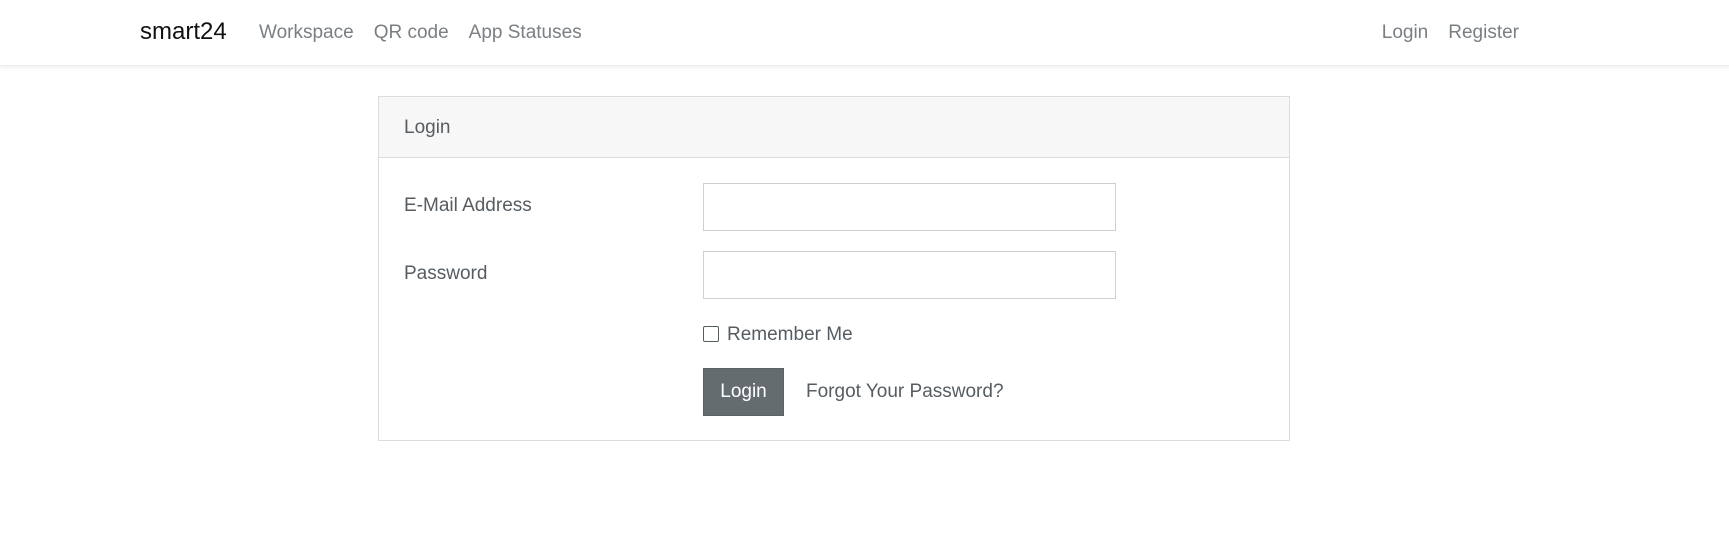 This screenshot has width=1729, height=539. Describe the element at coordinates (525, 33) in the screenshot. I see `nav-link-app-statuses: App Statuses` at that location.